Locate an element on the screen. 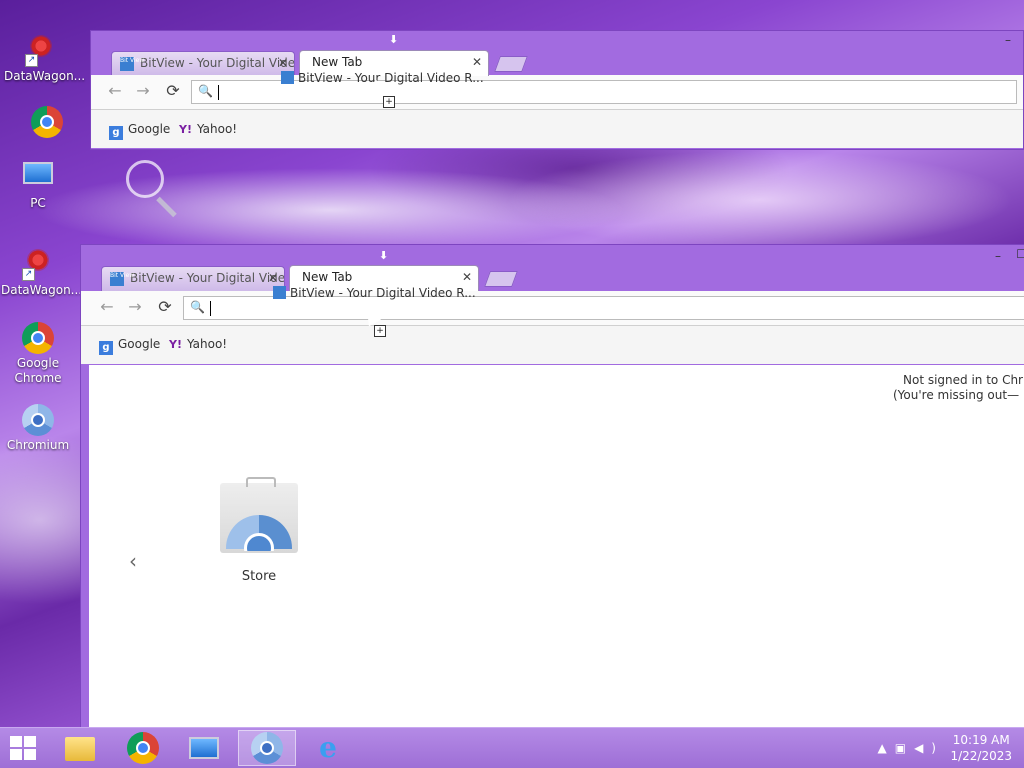 Image resolution: width=1024 pixels, height=768 pixels. volume-icon: ◀) is located at coordinates (929, 748).